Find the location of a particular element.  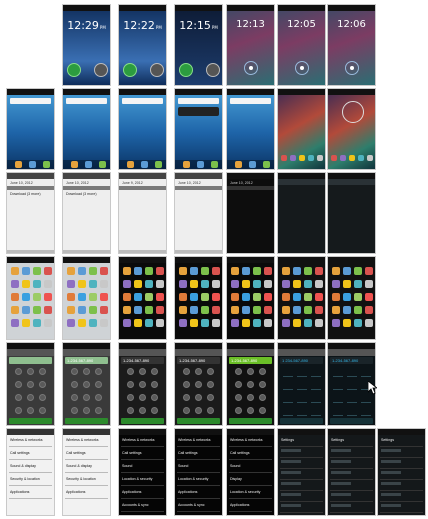

google-search-bar is located at coordinates (250, 101).